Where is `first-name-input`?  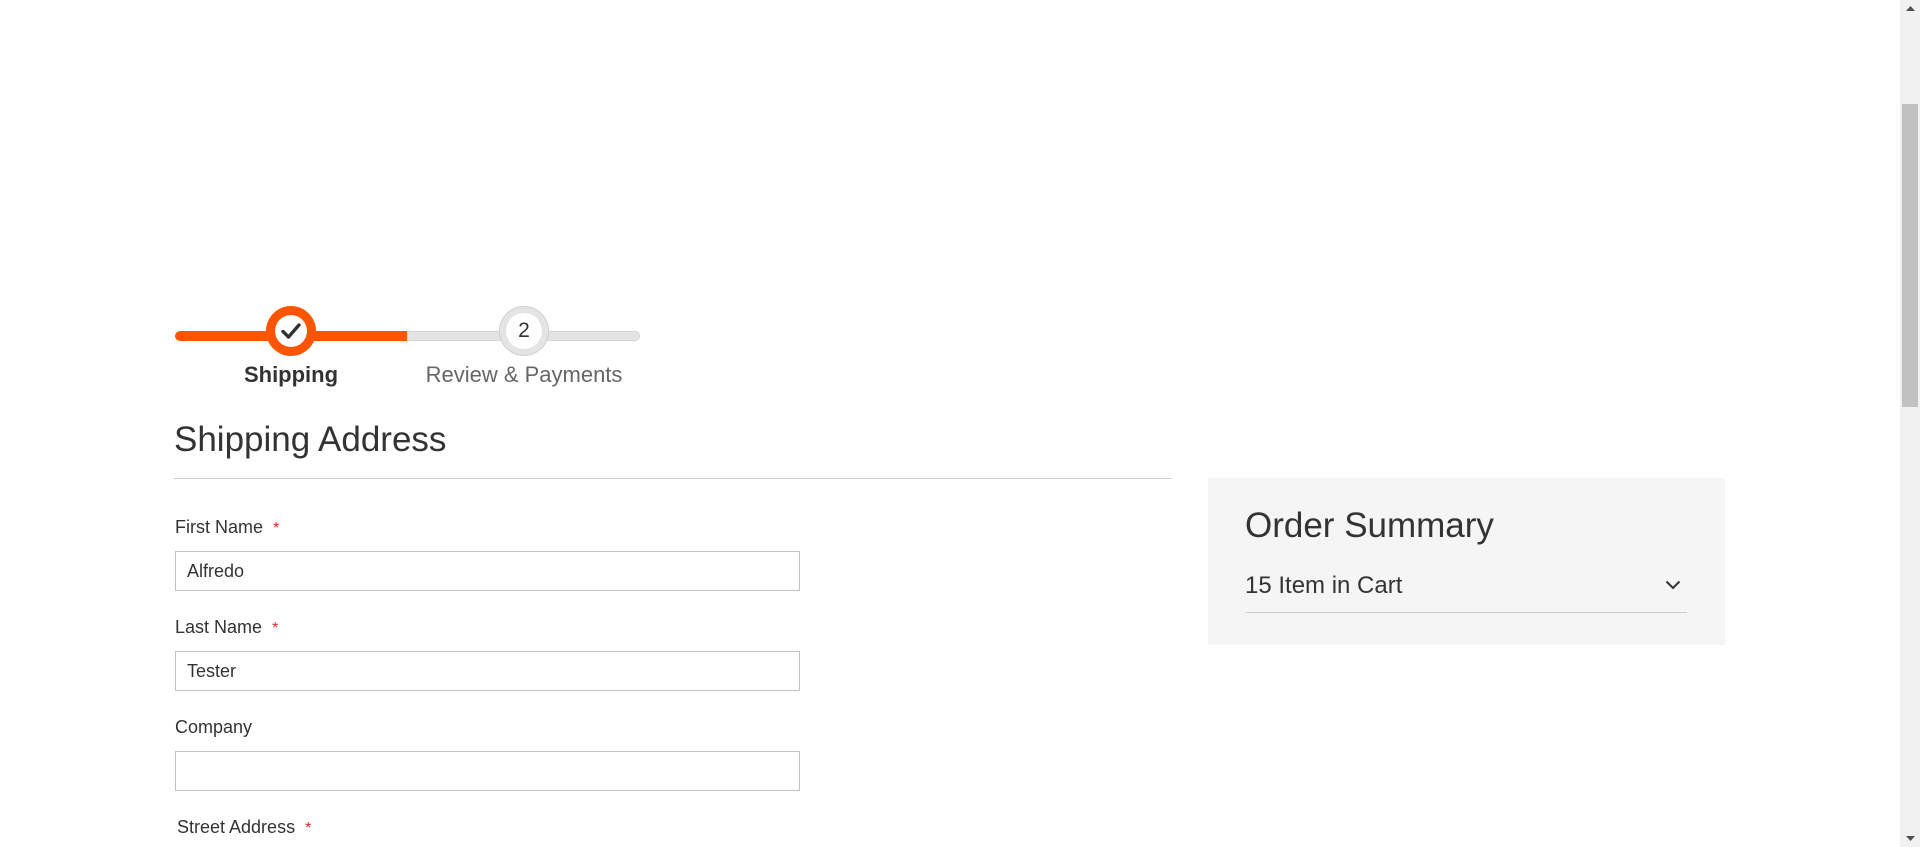 first-name-input is located at coordinates (487, 571).